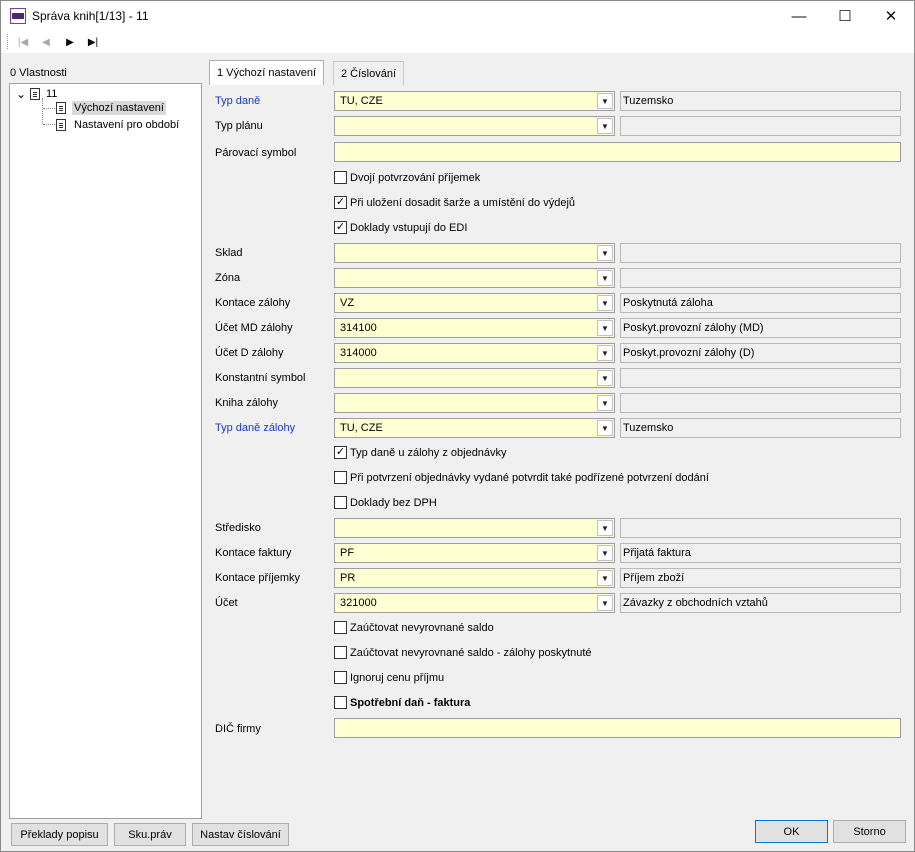 The height and width of the screenshot is (852, 915). I want to click on invoice-account-assignment-desc: Přijatá faktura, so click(760, 553).